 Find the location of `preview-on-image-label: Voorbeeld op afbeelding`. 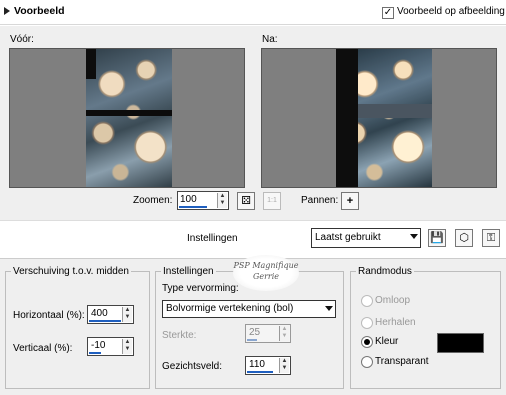

preview-on-image-label: Voorbeeld op afbeelding is located at coordinates (451, 11).